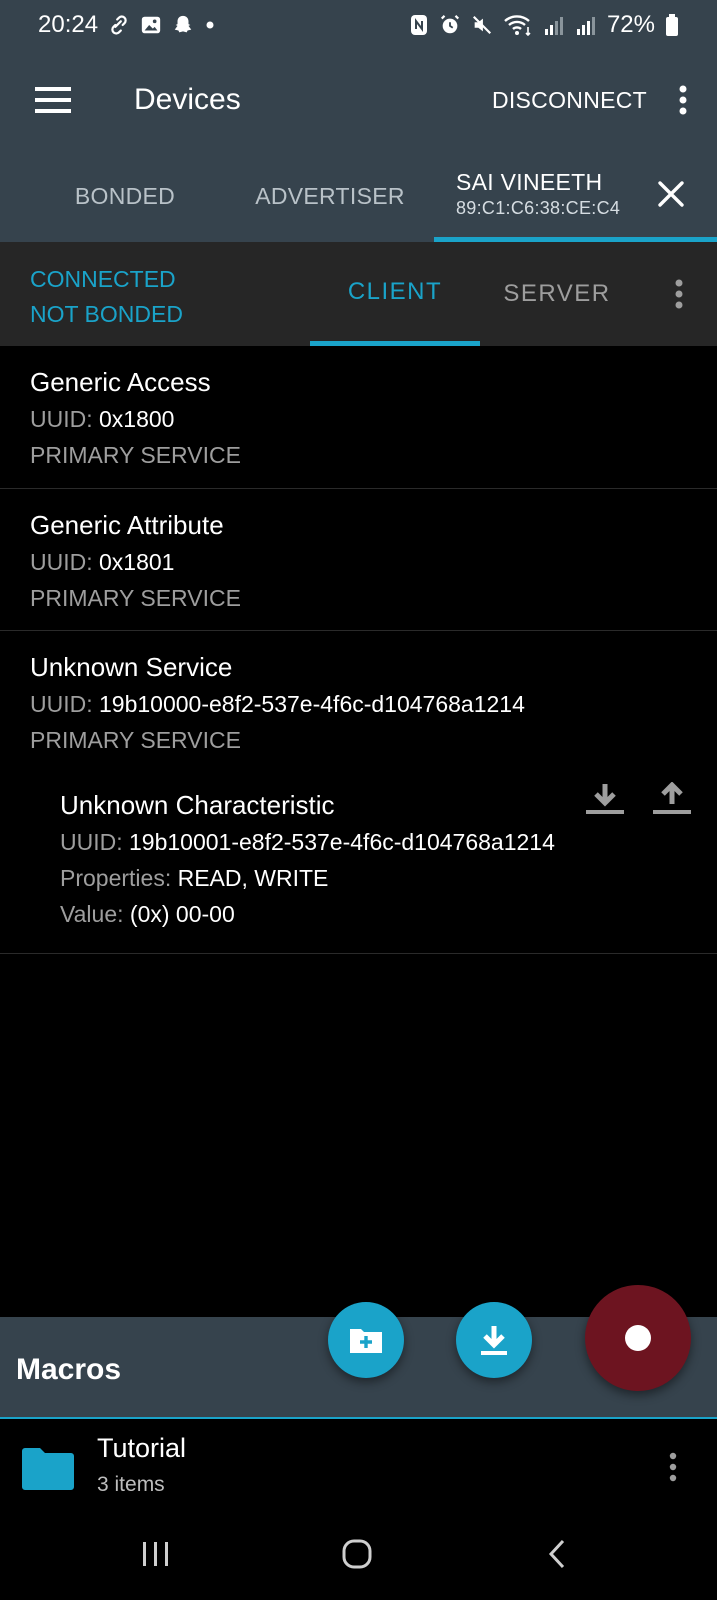  I want to click on properties-label: Properties:, so click(116, 878).